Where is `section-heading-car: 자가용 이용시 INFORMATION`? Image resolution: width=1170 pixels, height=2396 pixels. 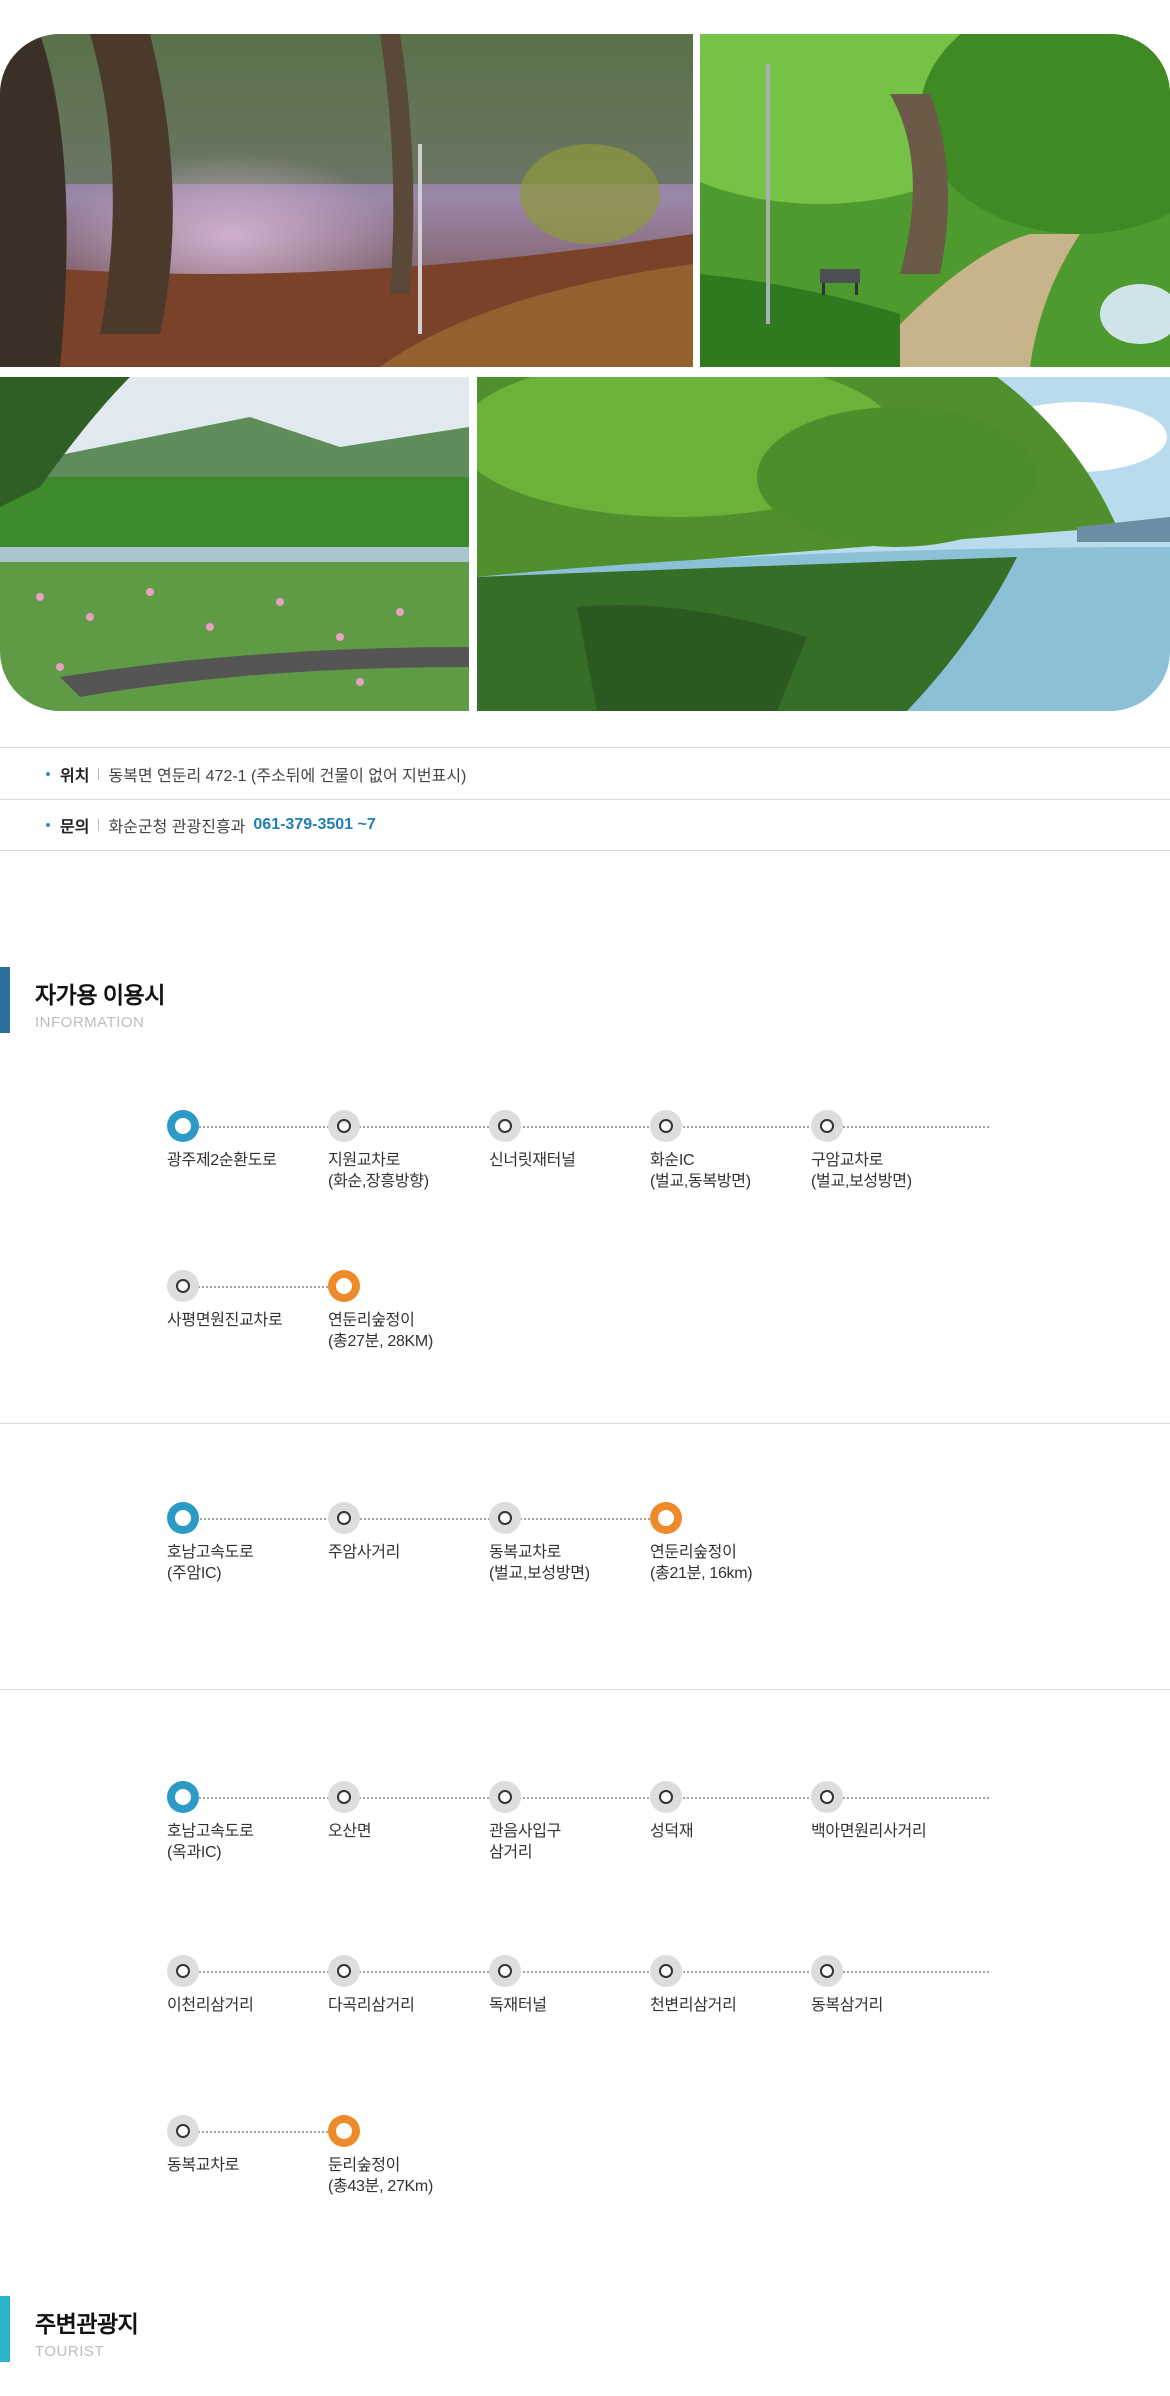
section-heading-car: 자가용 이용시 INFORMATION is located at coordinates (82, 1000).